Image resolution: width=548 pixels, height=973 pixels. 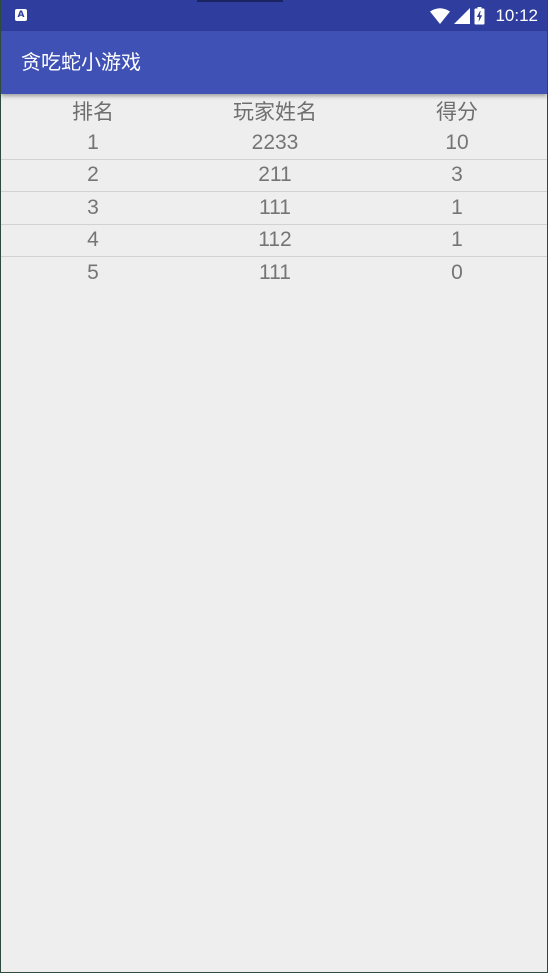 What do you see at coordinates (93, 111) in the screenshot?
I see `header-rank: 排名` at bounding box center [93, 111].